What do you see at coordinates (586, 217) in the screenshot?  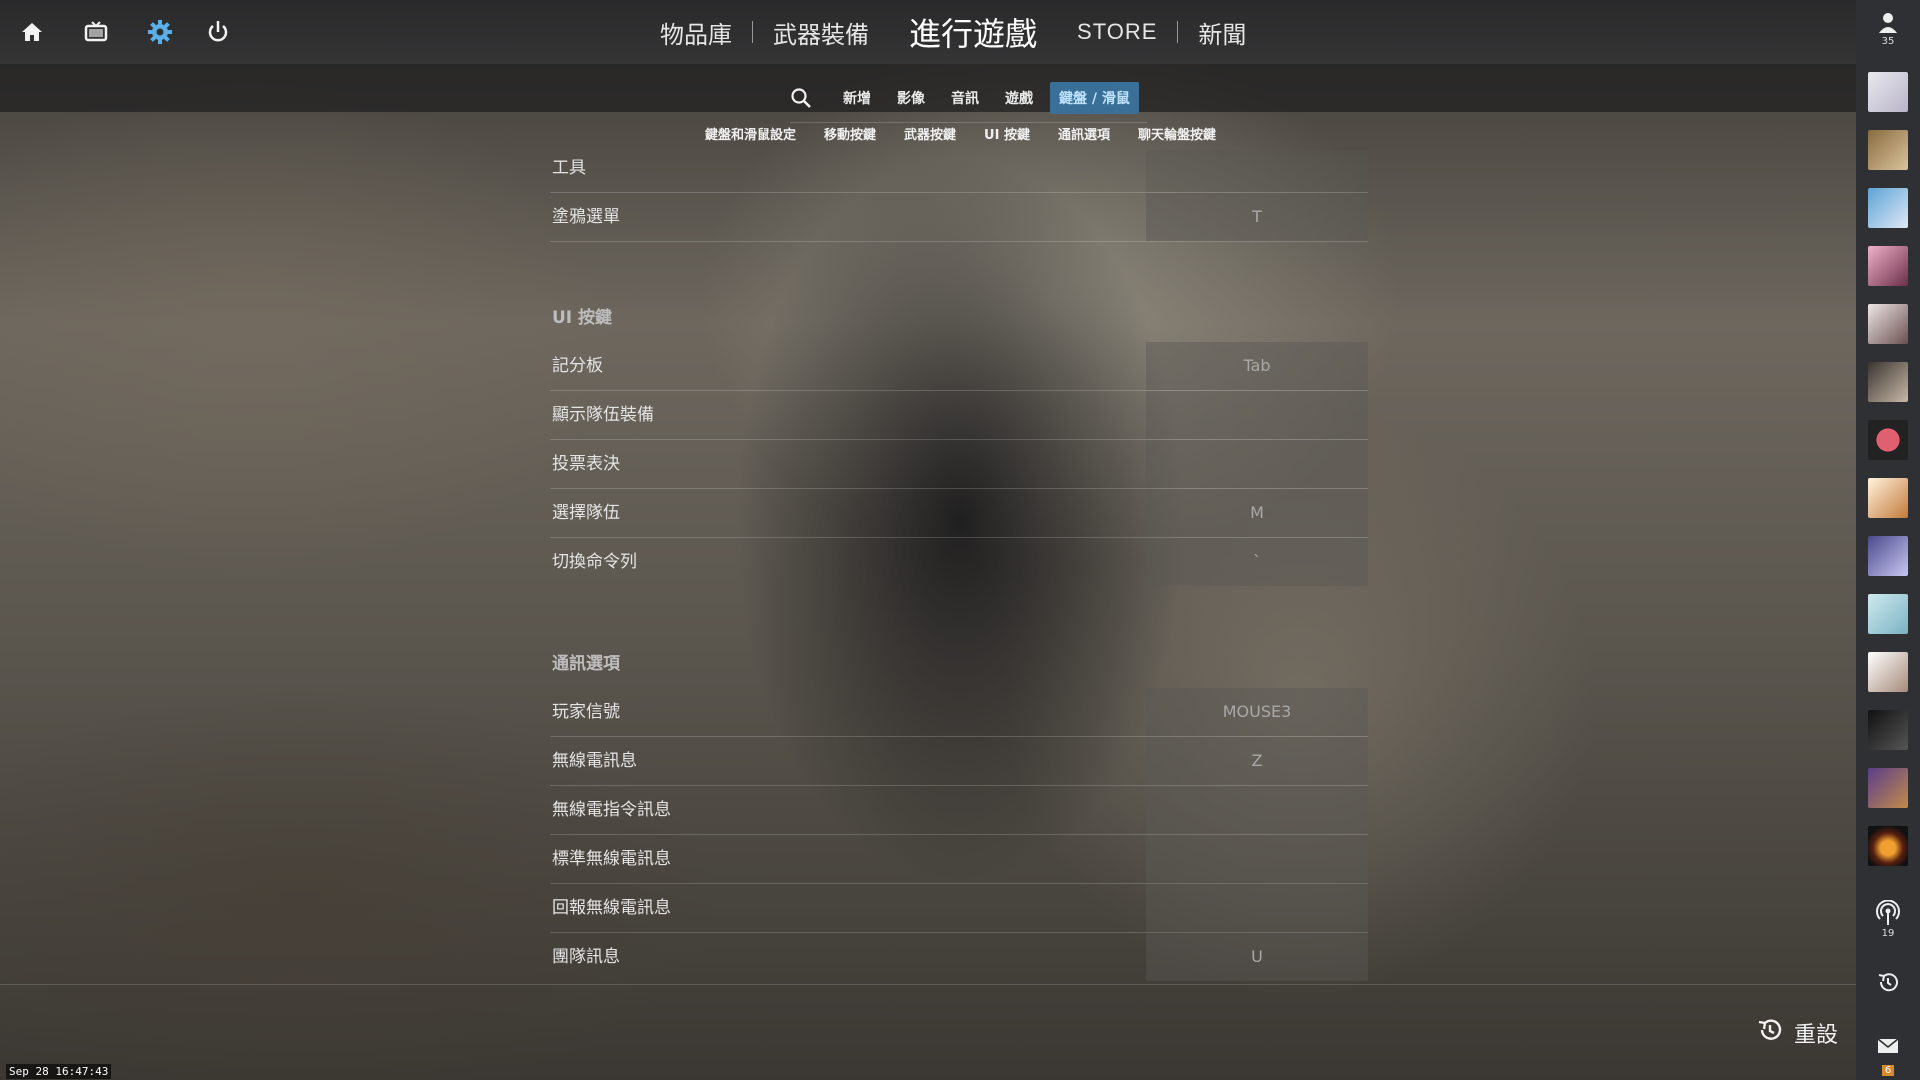 I see `row-label: 塗鴉選單` at bounding box center [586, 217].